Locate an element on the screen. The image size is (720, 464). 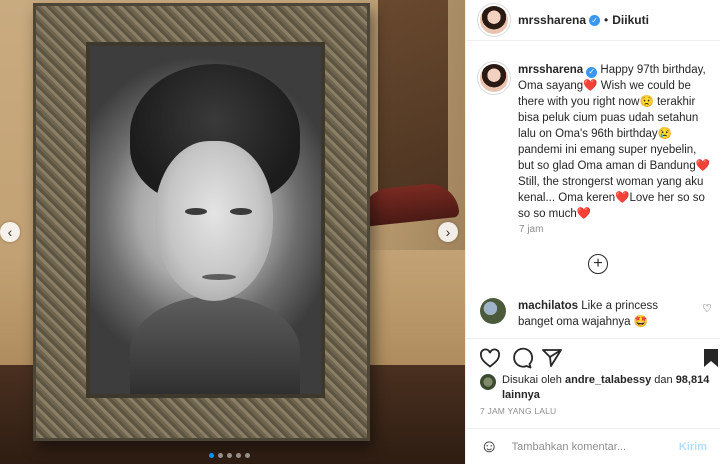
share-button is located at coordinates (552, 358).